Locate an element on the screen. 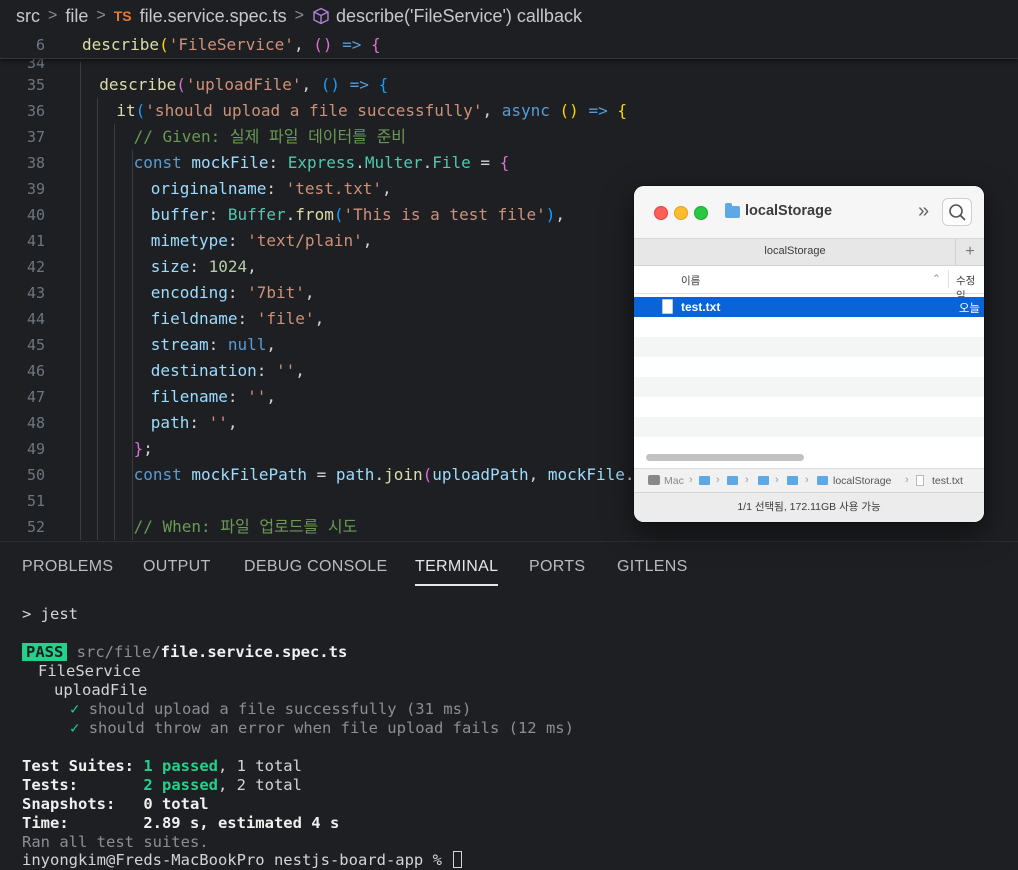 This screenshot has height=870, width=1018. code-line: 37 // Given: 실제 파일 데이터를 준비 is located at coordinates (509, 137).